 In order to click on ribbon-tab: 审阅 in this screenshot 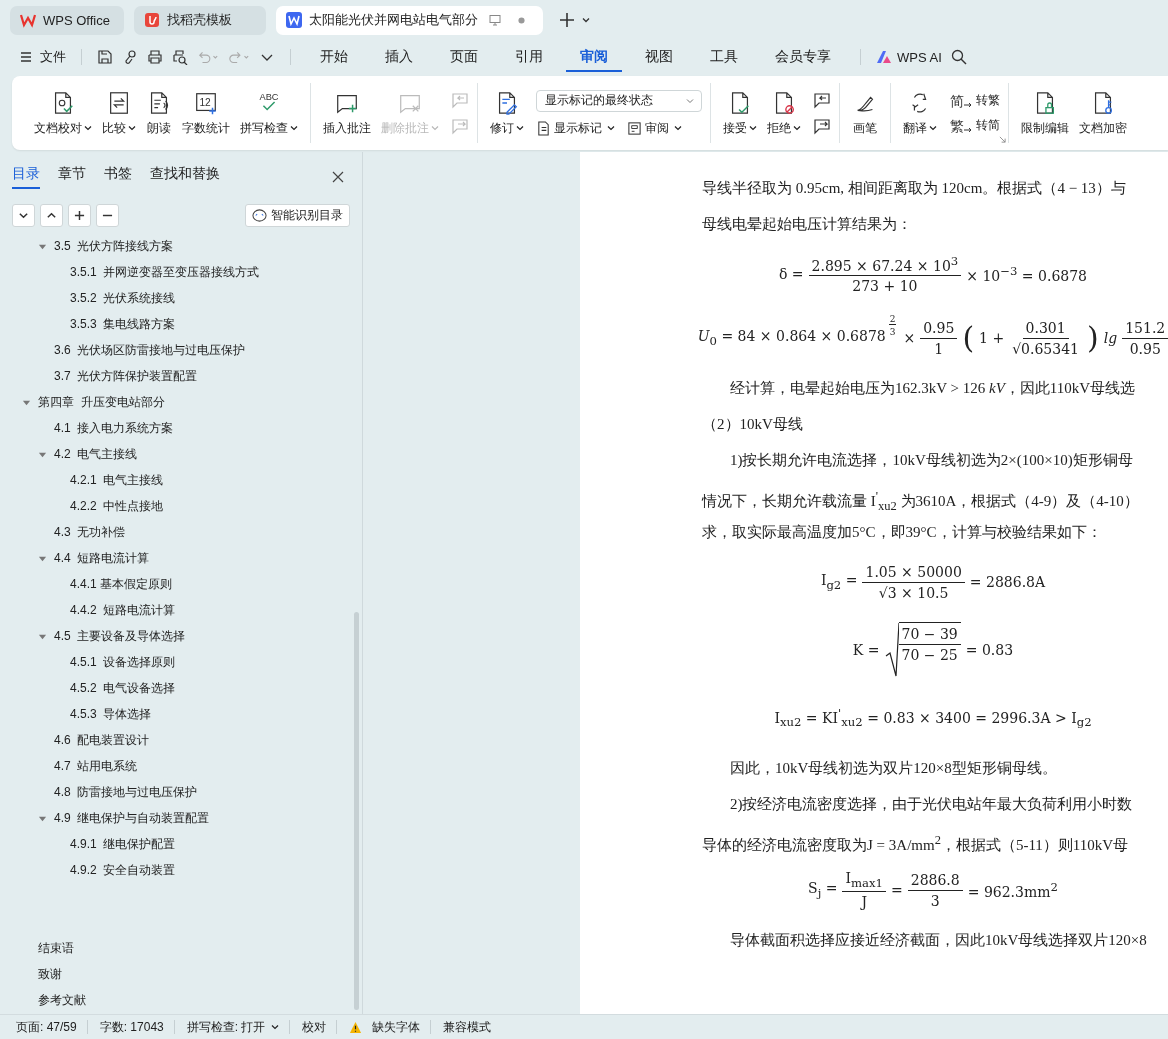, I will do `click(594, 57)`.